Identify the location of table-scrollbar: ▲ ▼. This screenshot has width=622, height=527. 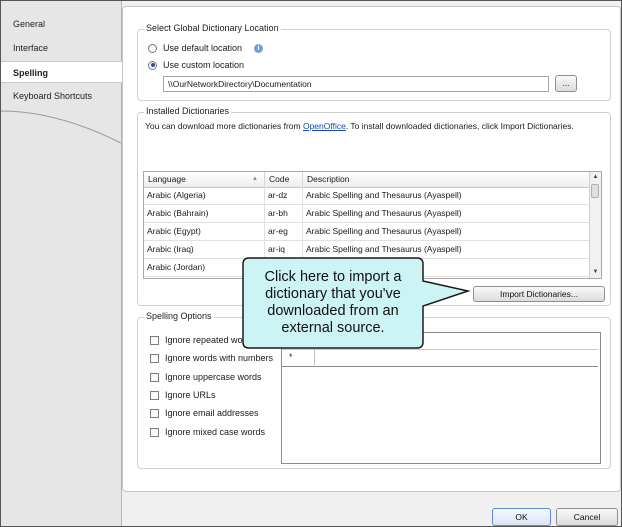
(595, 225).